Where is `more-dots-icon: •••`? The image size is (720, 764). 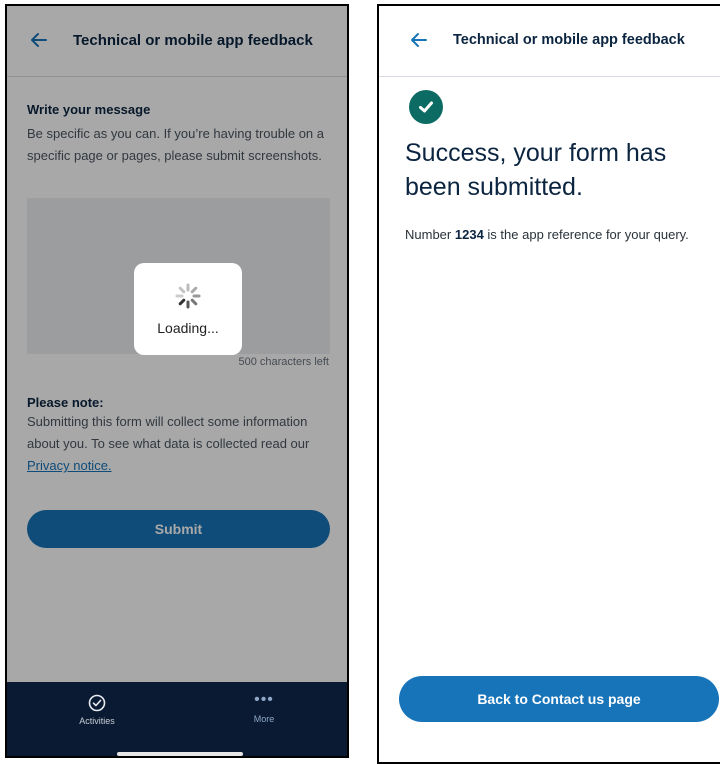 more-dots-icon: ••• is located at coordinates (264, 699).